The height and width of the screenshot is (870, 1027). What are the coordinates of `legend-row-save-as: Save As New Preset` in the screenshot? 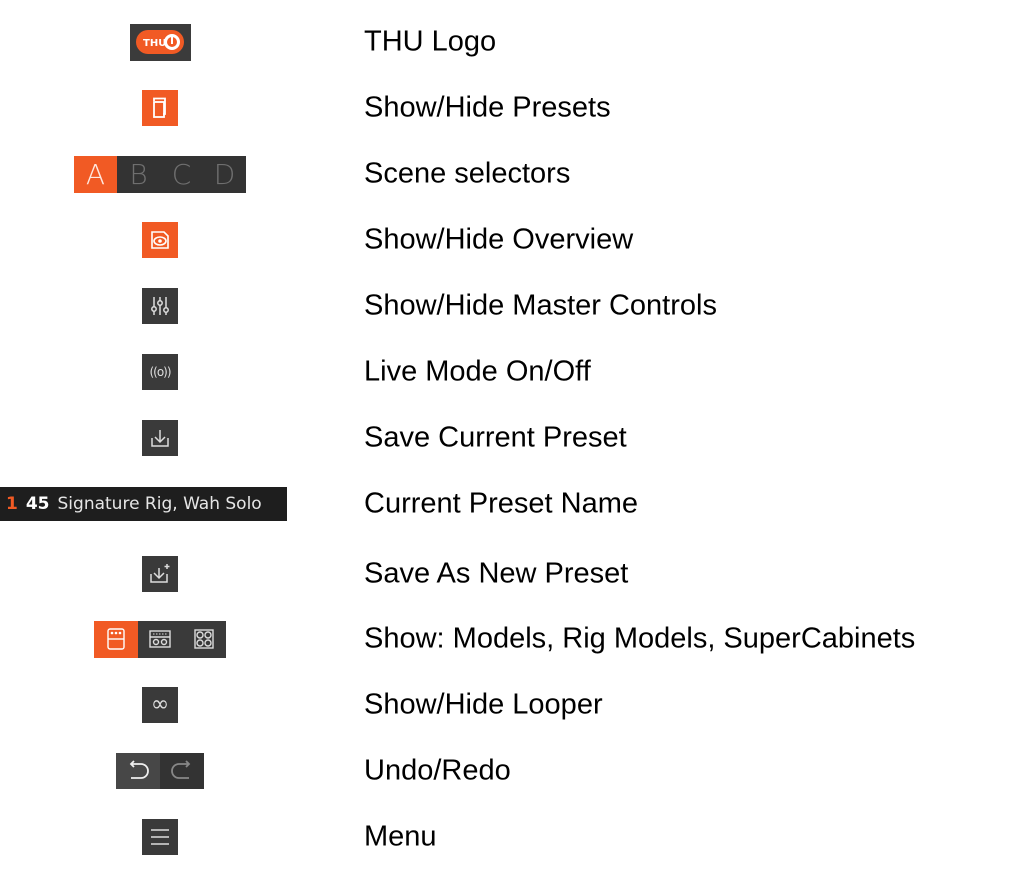 It's located at (513, 574).